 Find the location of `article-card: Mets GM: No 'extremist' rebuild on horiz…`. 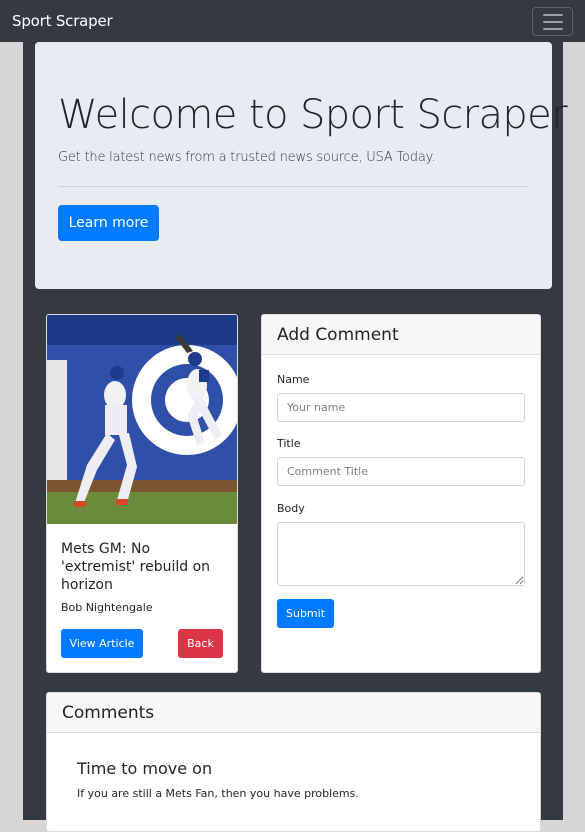

article-card: Mets GM: No 'extremist' rebuild on horiz… is located at coordinates (142, 493).